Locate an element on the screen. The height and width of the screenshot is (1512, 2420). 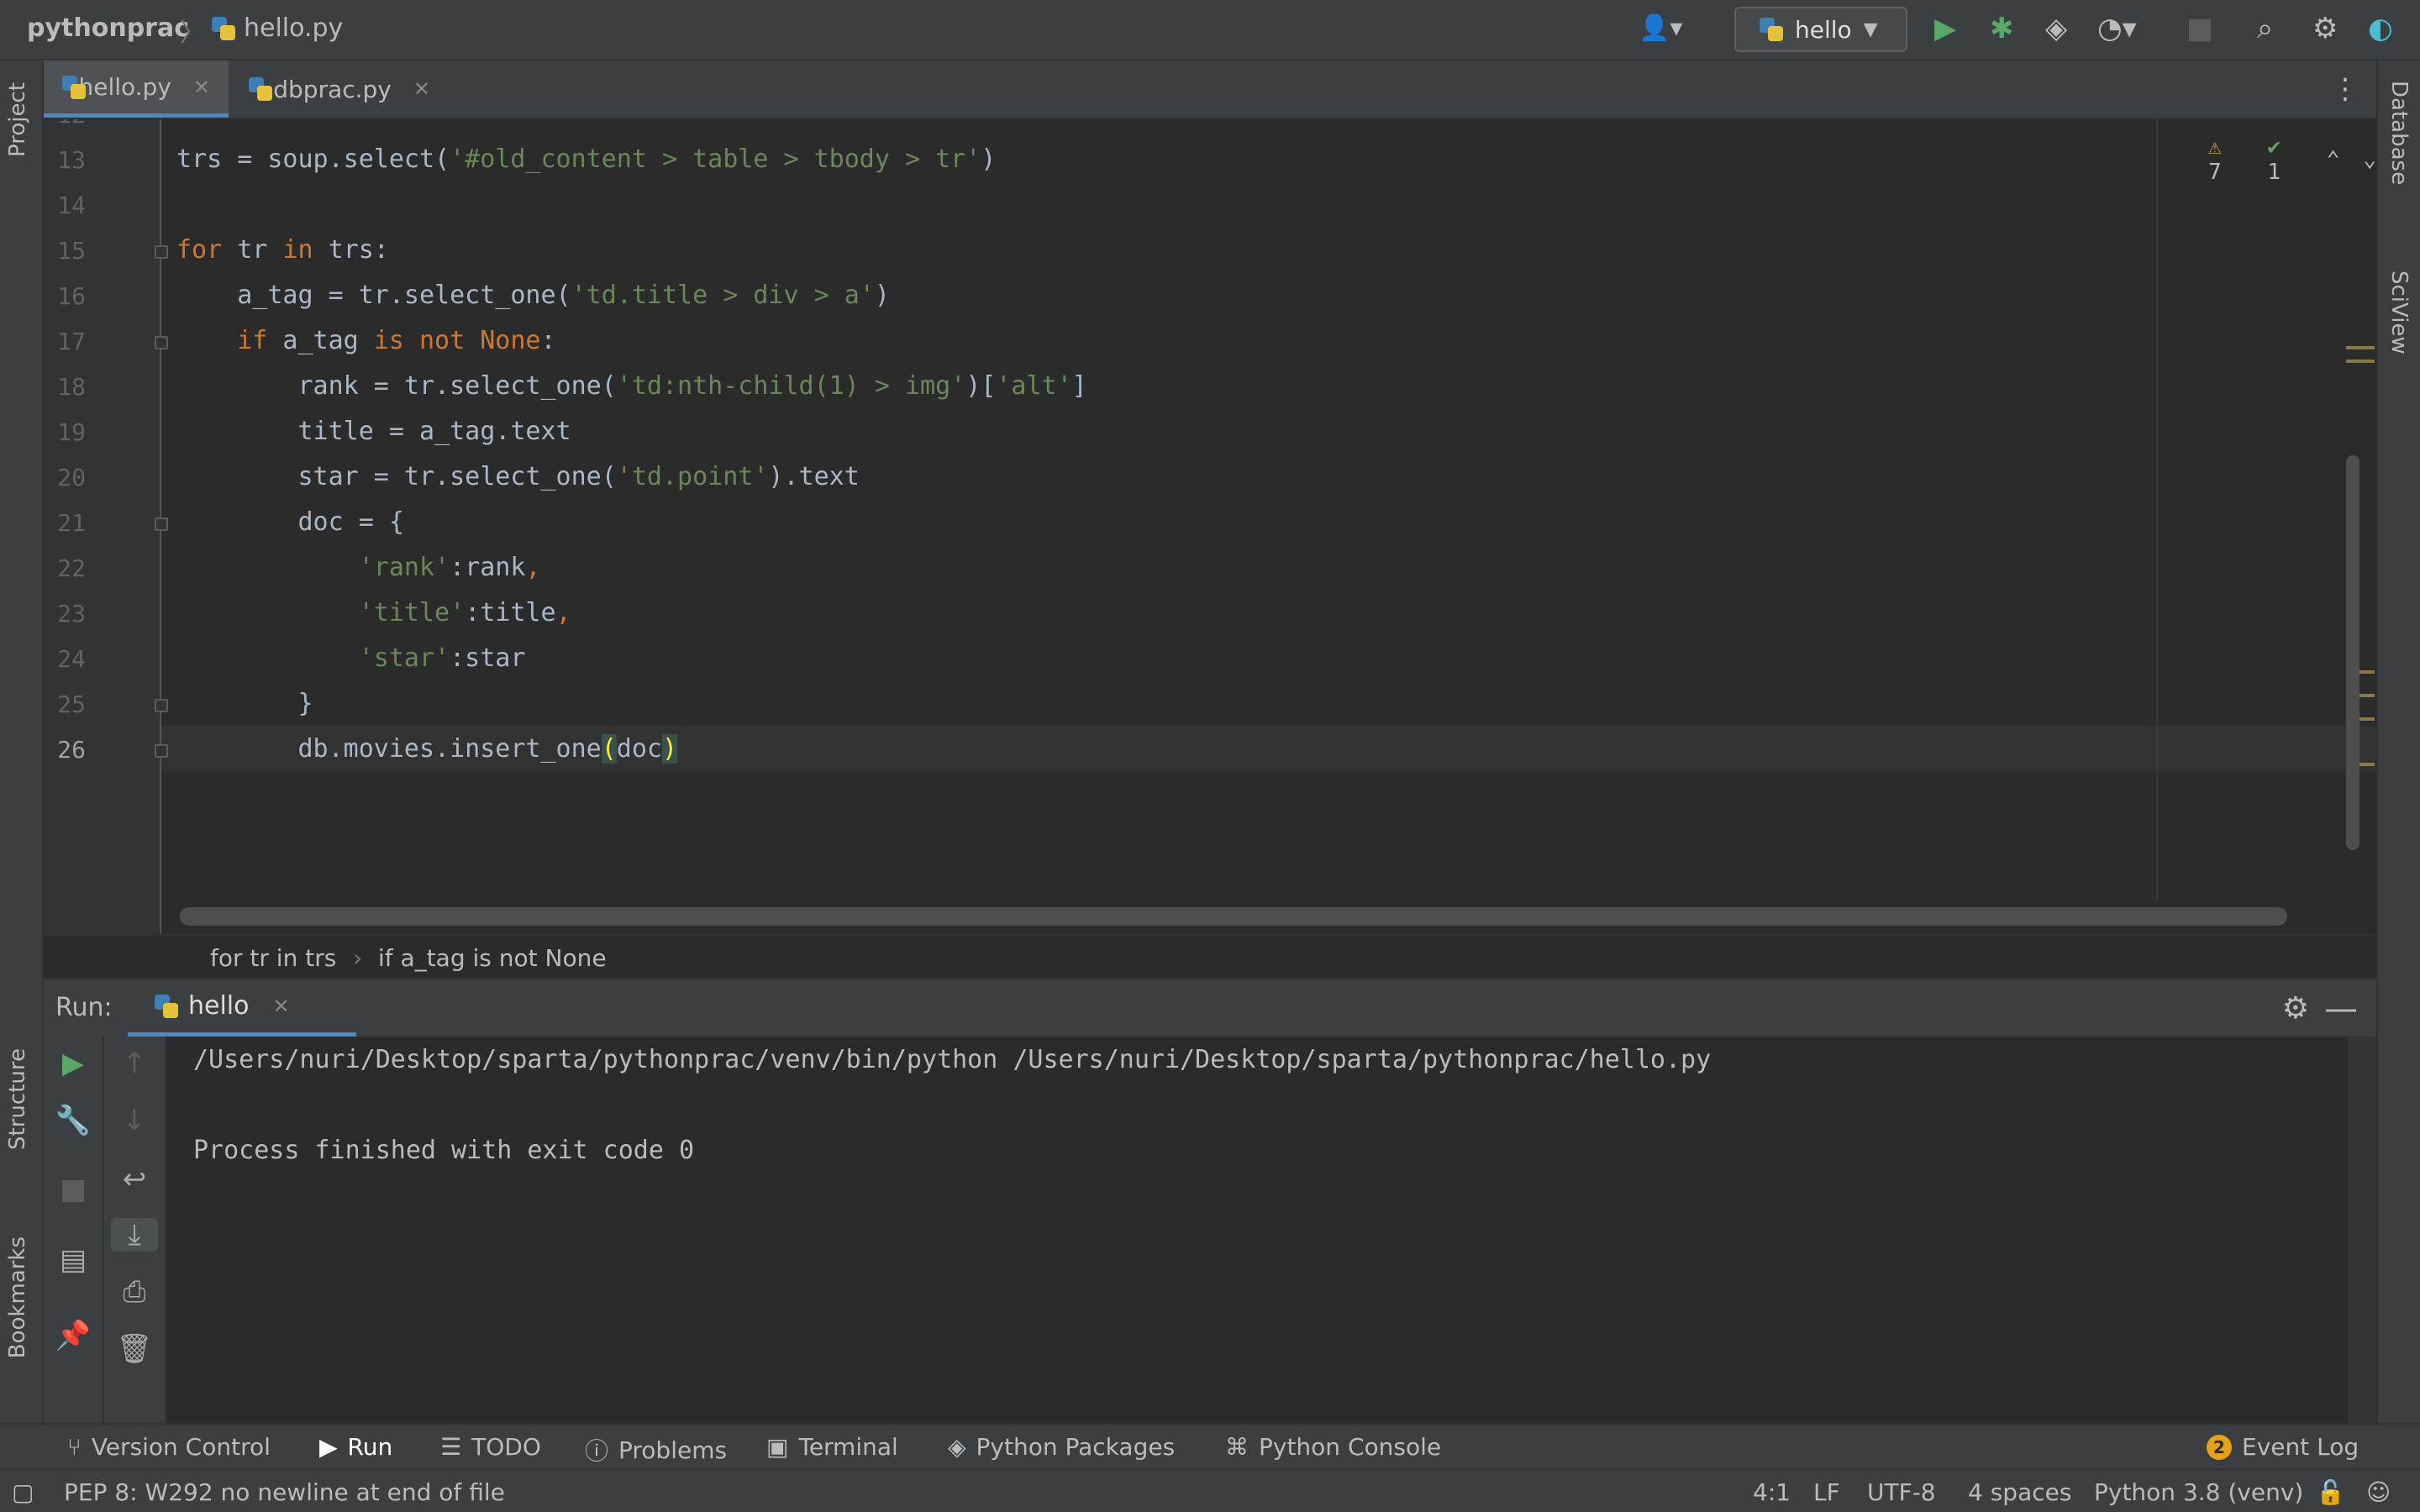
horizontal-scrollbar is located at coordinates (1233, 916).